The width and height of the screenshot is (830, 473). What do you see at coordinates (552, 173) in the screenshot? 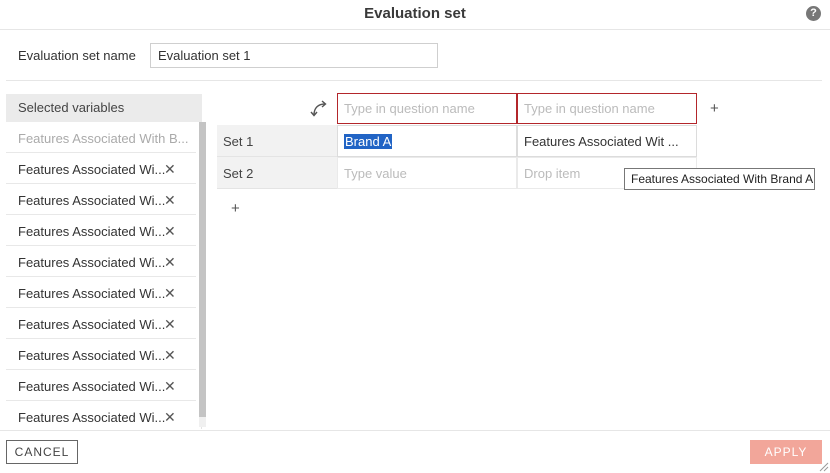
I see `cell-placeholder: Drop item` at bounding box center [552, 173].